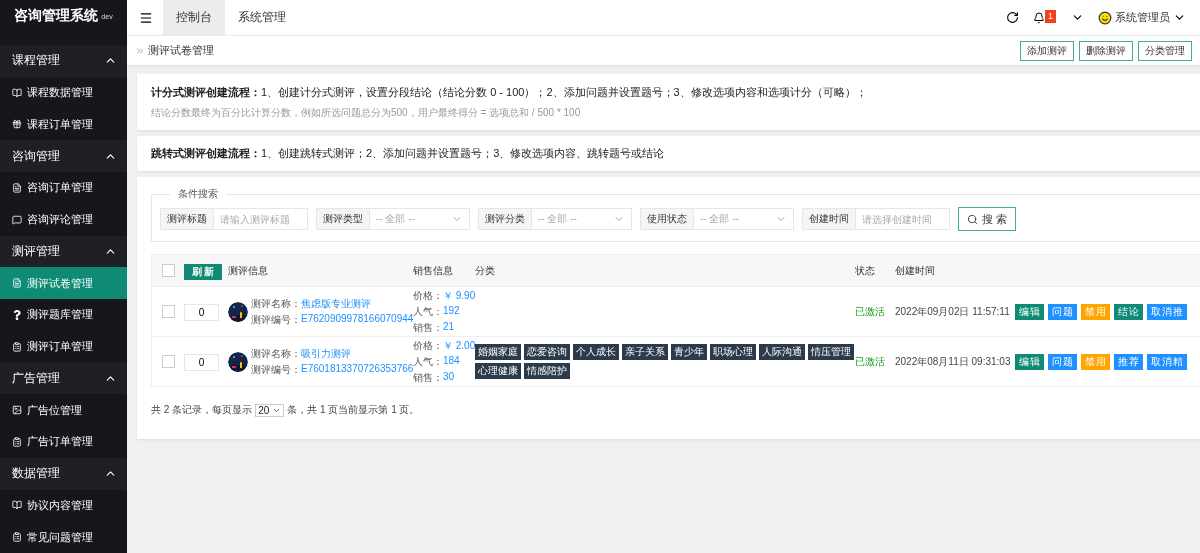  I want to click on sidebar-group: 课程管理, so click(63, 61).